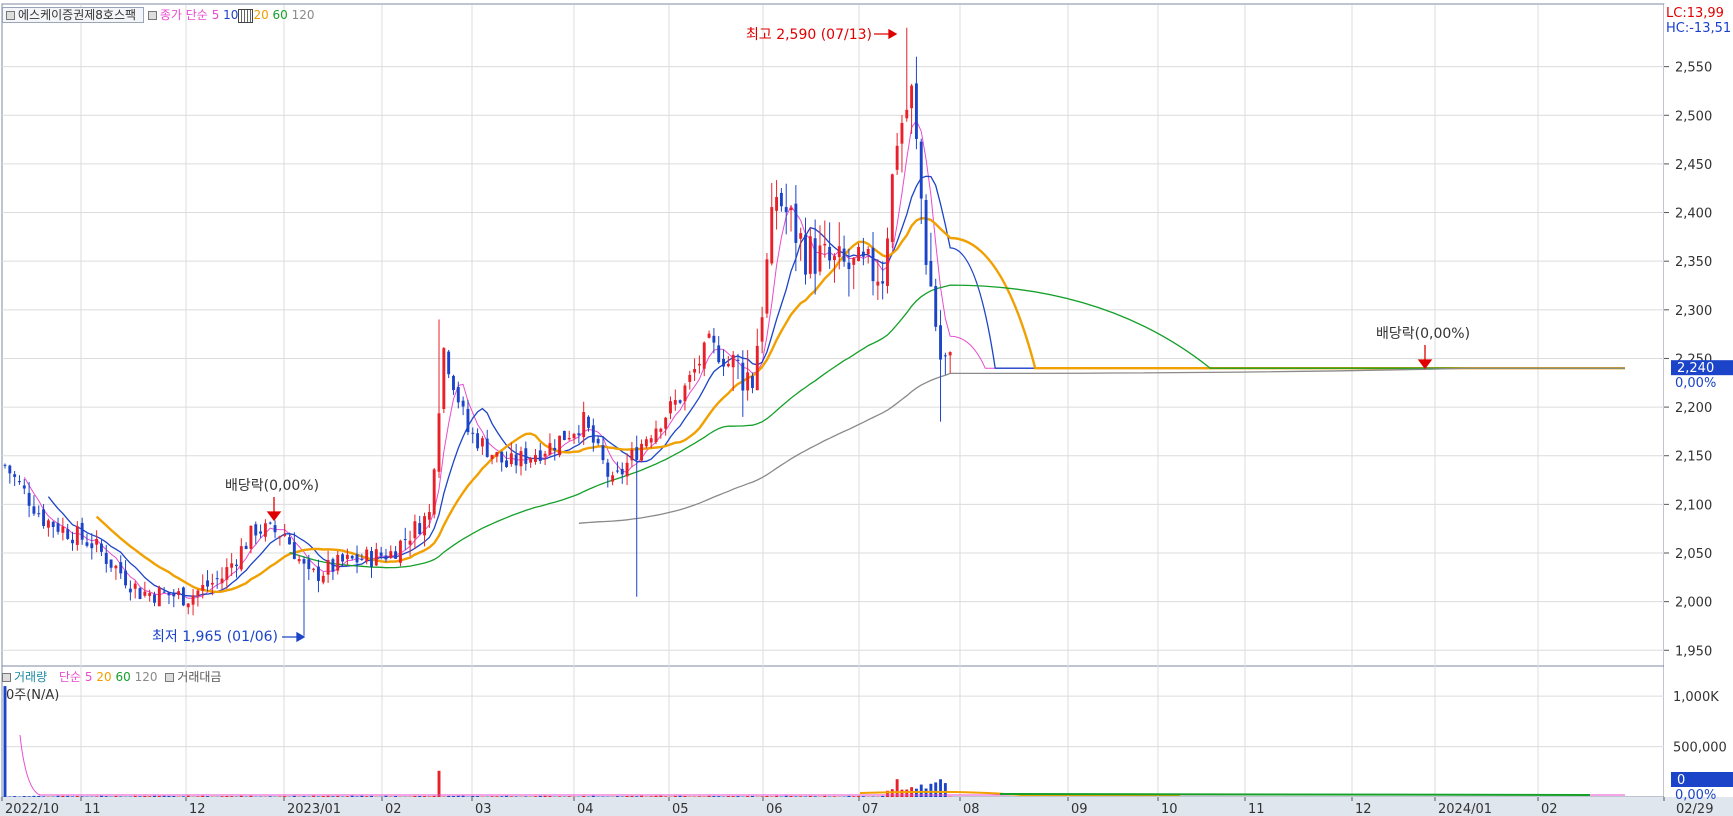 Image resolution: width=1733 pixels, height=816 pixels. I want to click on x-tick-label: 05, so click(680, 809).